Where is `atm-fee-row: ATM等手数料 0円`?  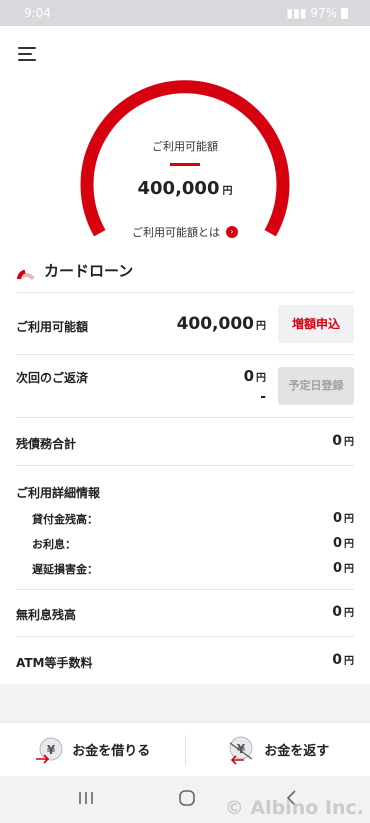 atm-fee-row: ATM等手数料 0円 is located at coordinates (185, 660).